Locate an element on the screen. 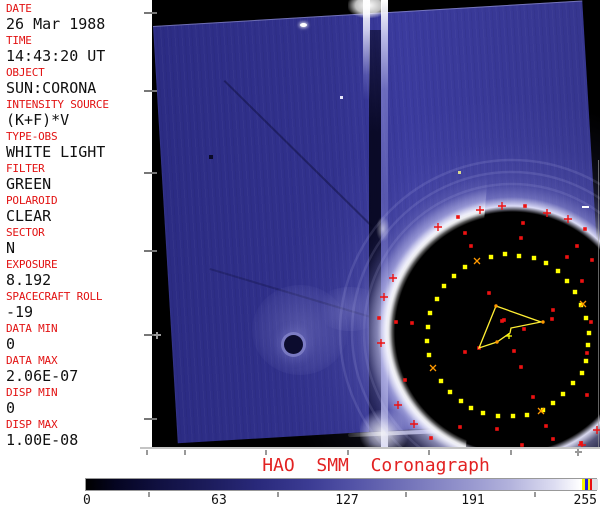 Image resolution: width=600 pixels, height=512 pixels. field-value: N is located at coordinates (11, 248).